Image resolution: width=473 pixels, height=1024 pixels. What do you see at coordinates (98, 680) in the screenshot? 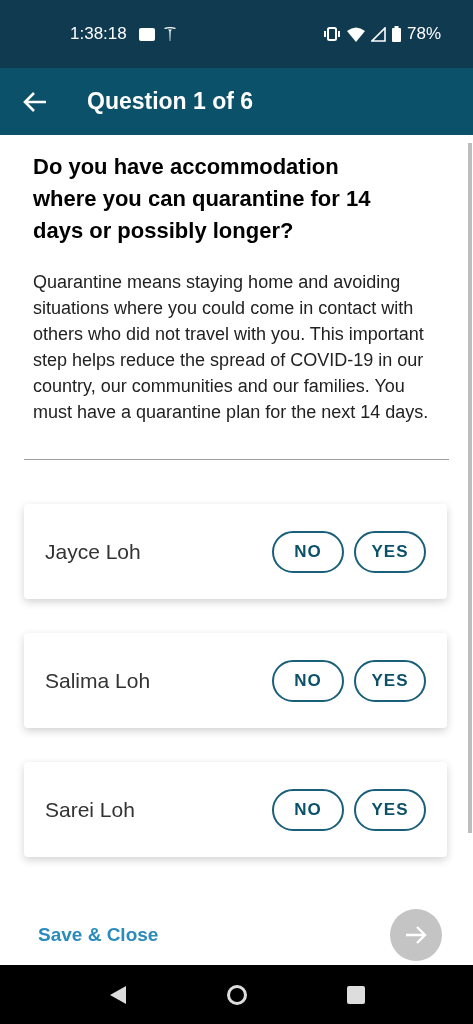
I see `traveller-name: Salima Loh` at bounding box center [98, 680].